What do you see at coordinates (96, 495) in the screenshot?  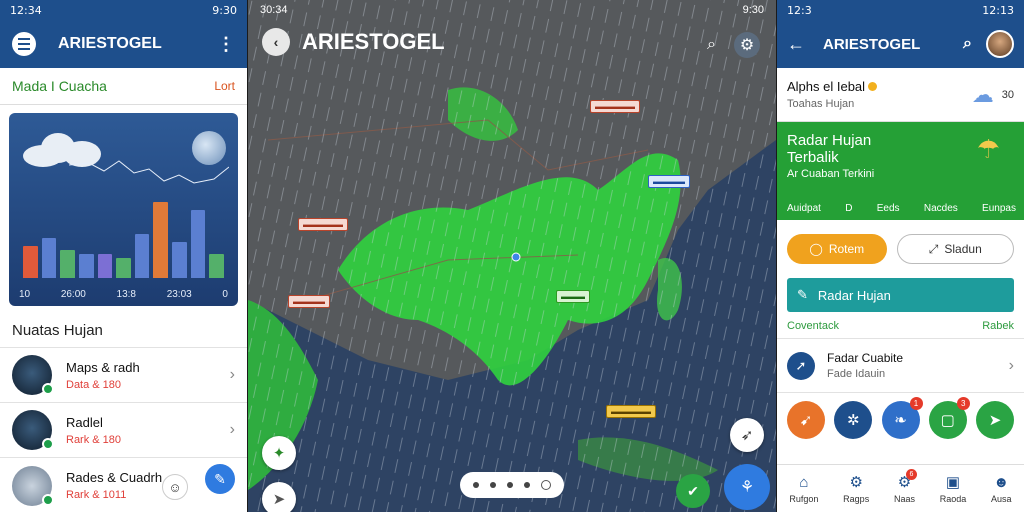 I see `item-sub: Rark & 1011` at bounding box center [96, 495].